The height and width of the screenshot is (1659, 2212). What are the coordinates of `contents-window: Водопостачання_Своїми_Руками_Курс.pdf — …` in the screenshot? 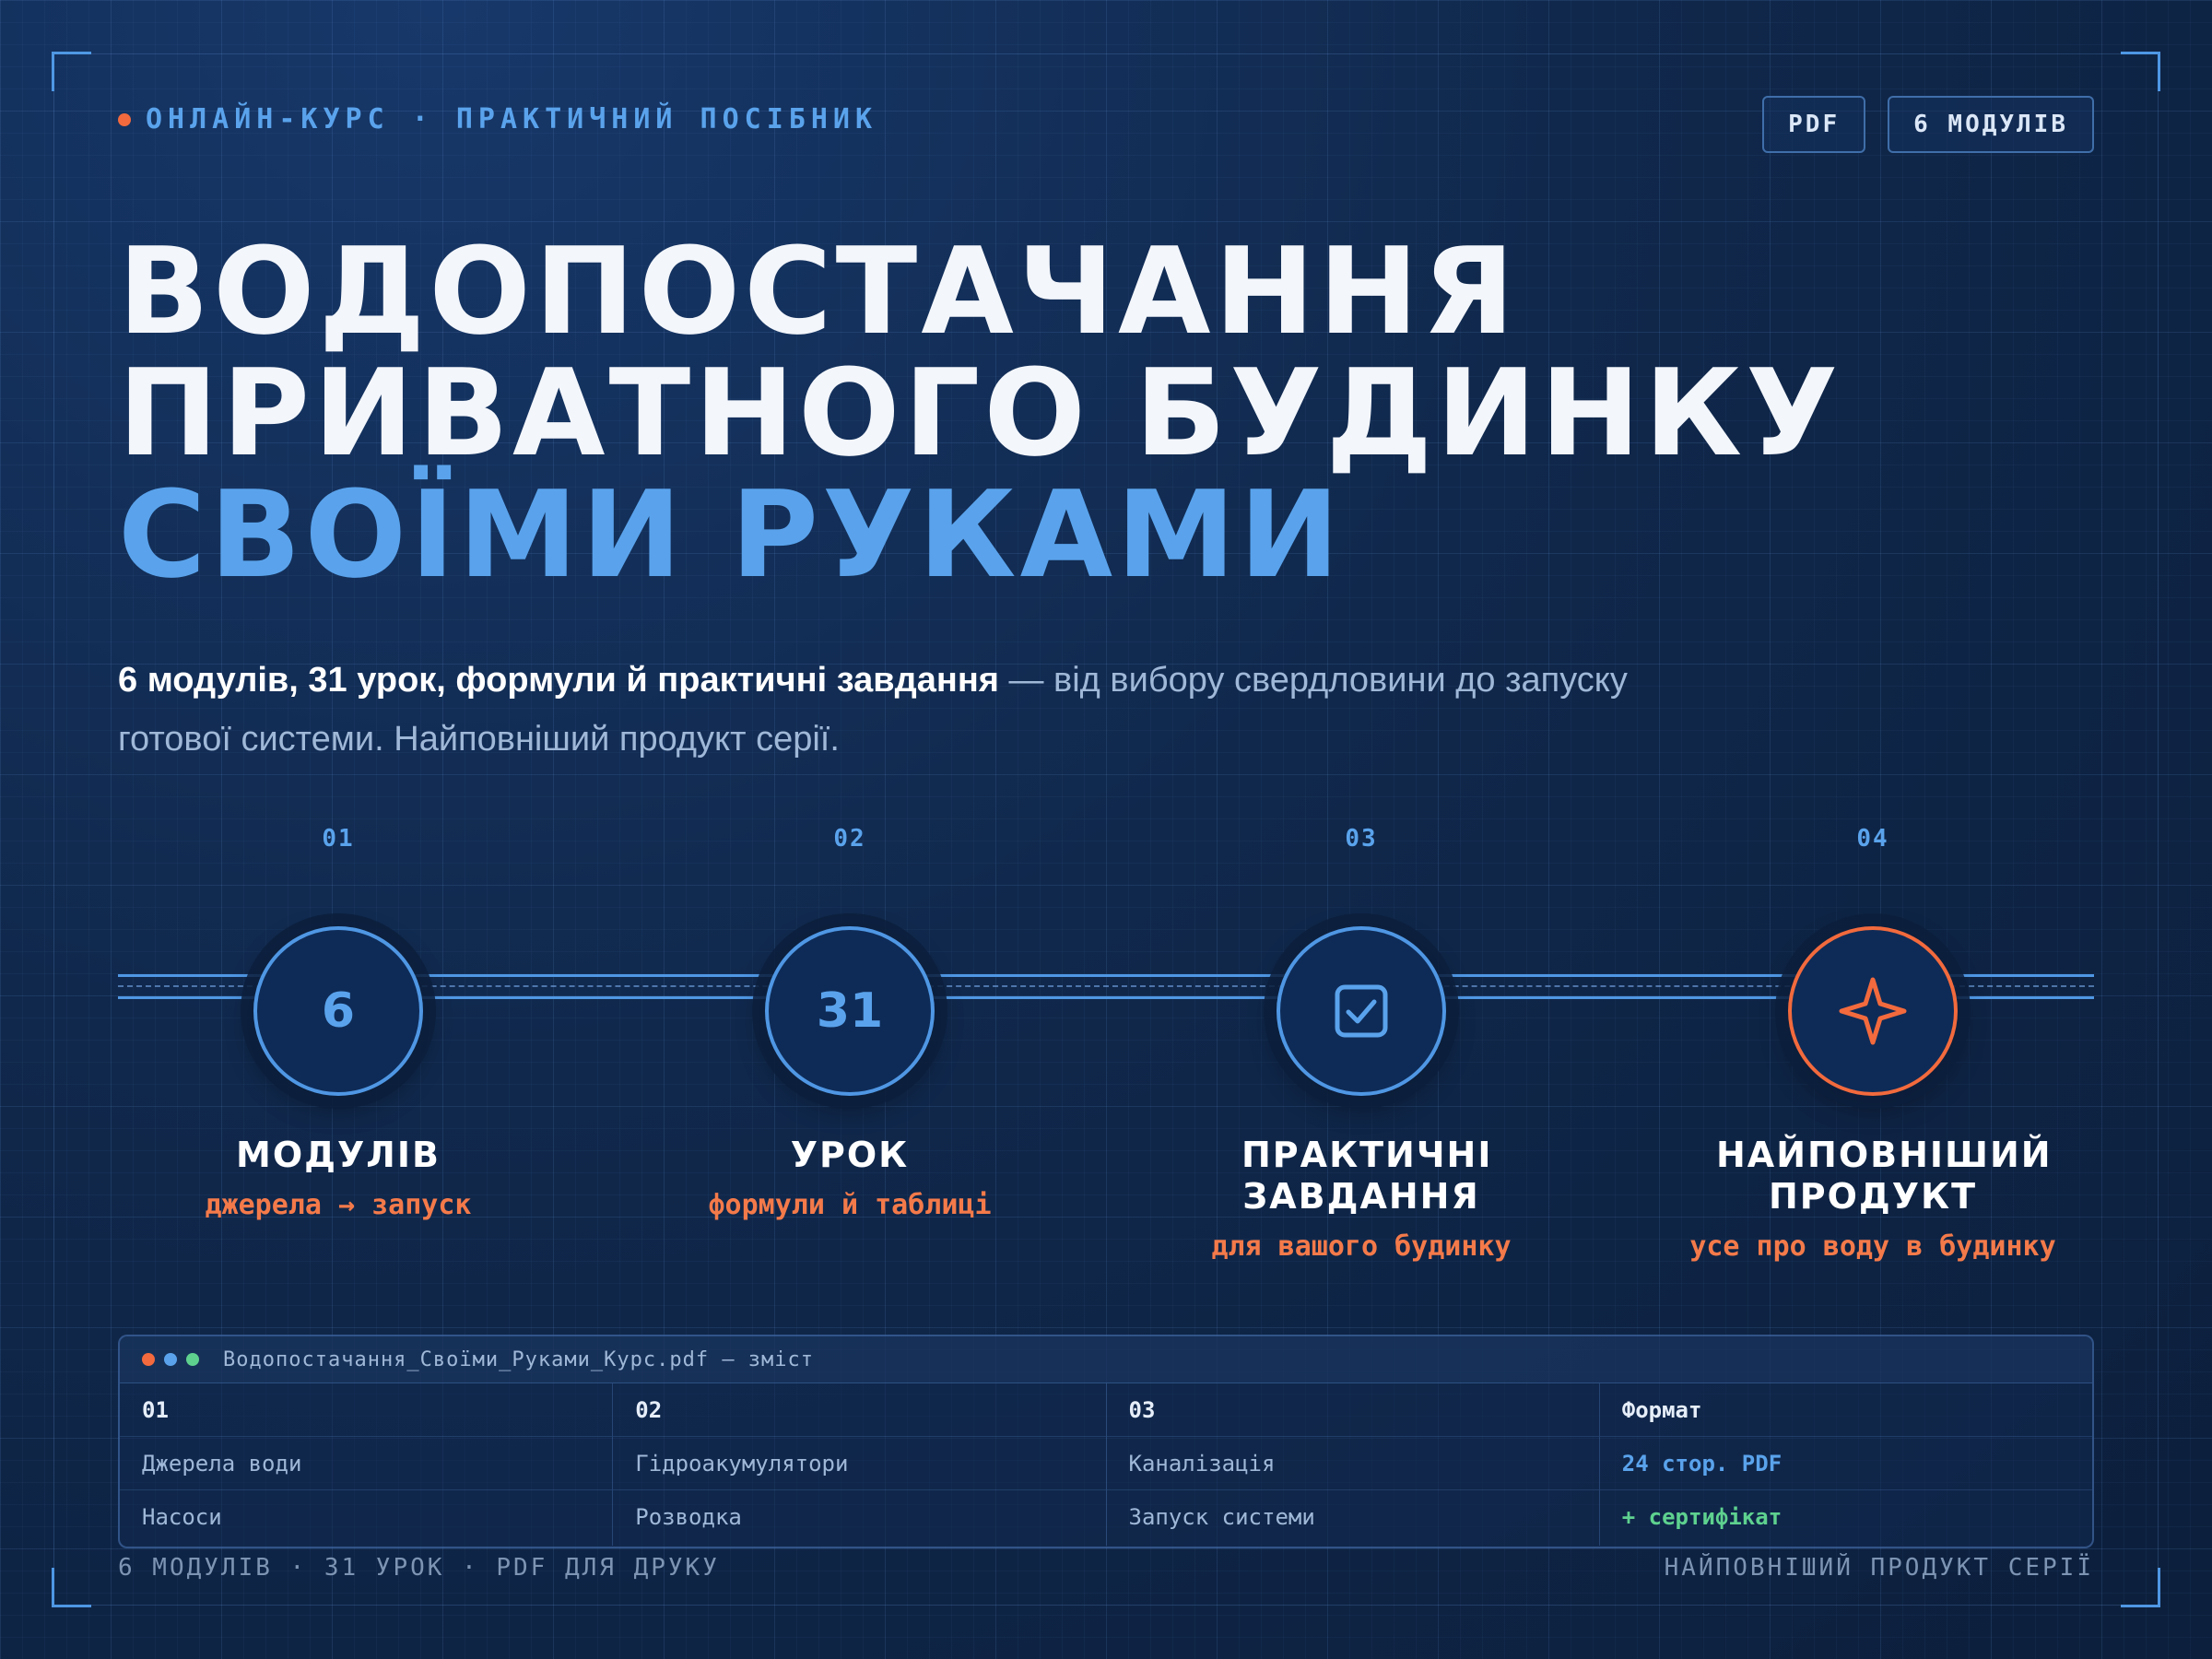 It's located at (1106, 1441).